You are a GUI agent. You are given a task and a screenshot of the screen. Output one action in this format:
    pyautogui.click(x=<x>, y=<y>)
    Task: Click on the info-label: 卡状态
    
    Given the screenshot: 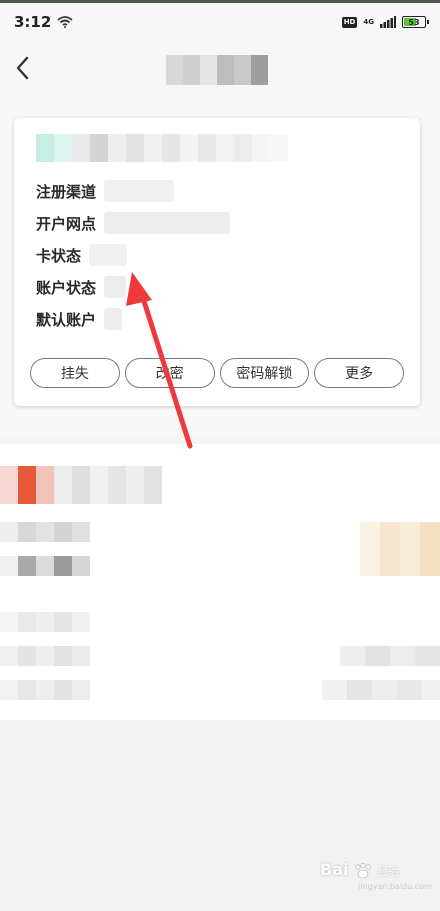 What is the action you would take?
    pyautogui.click(x=59, y=255)
    